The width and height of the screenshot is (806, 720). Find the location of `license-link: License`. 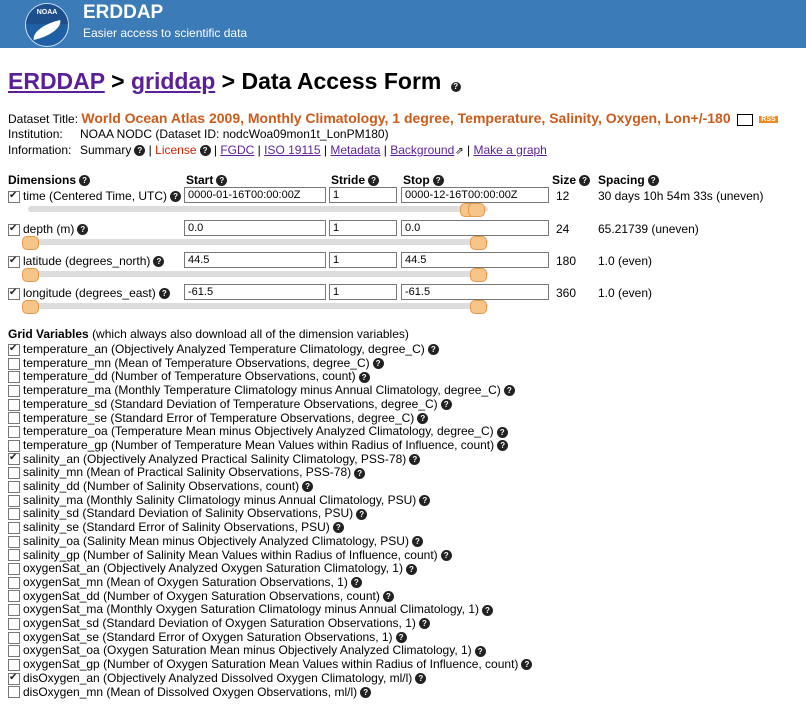

license-link: License is located at coordinates (175, 150).